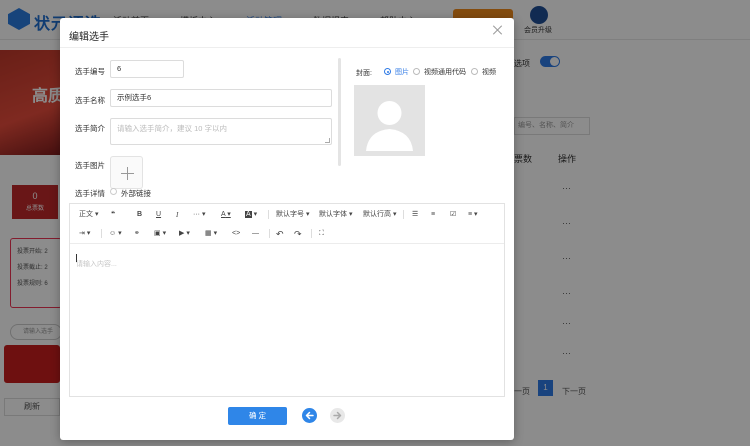  Describe the element at coordinates (473, 215) in the screenshot. I see `align-dropdown: ≡ ▾` at that location.